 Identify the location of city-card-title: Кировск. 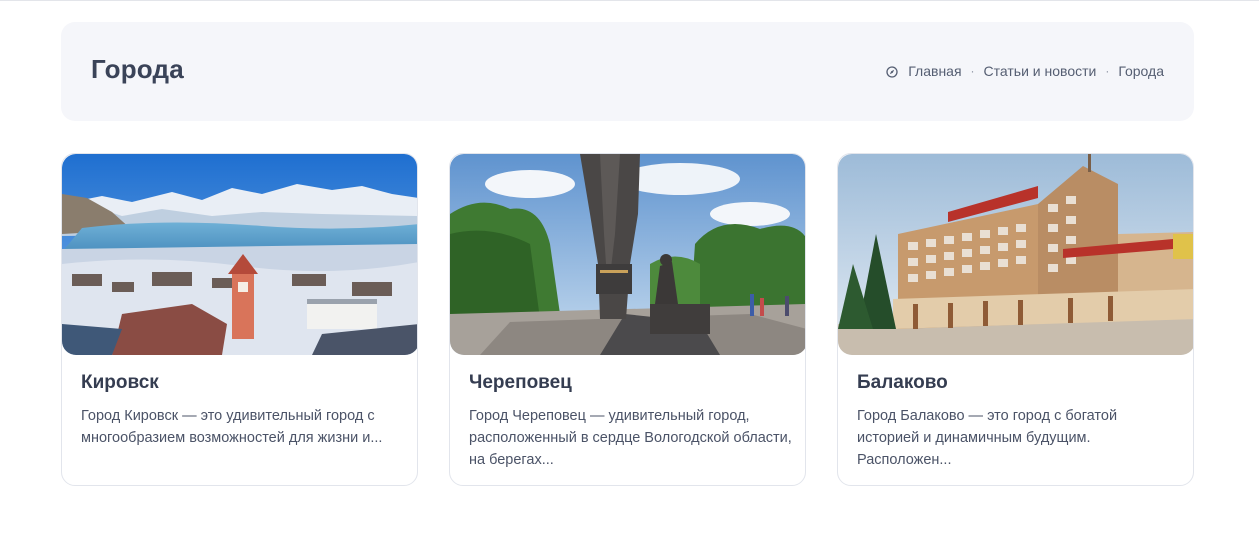
(120, 383).